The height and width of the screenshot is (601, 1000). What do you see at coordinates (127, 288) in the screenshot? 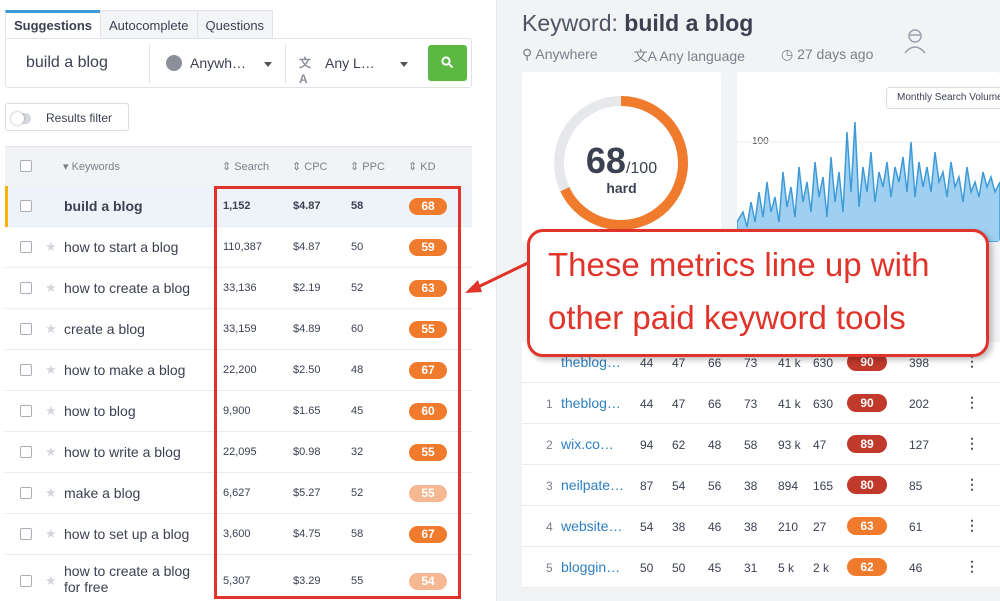
I see `keyword-cell: how to create a blog` at bounding box center [127, 288].